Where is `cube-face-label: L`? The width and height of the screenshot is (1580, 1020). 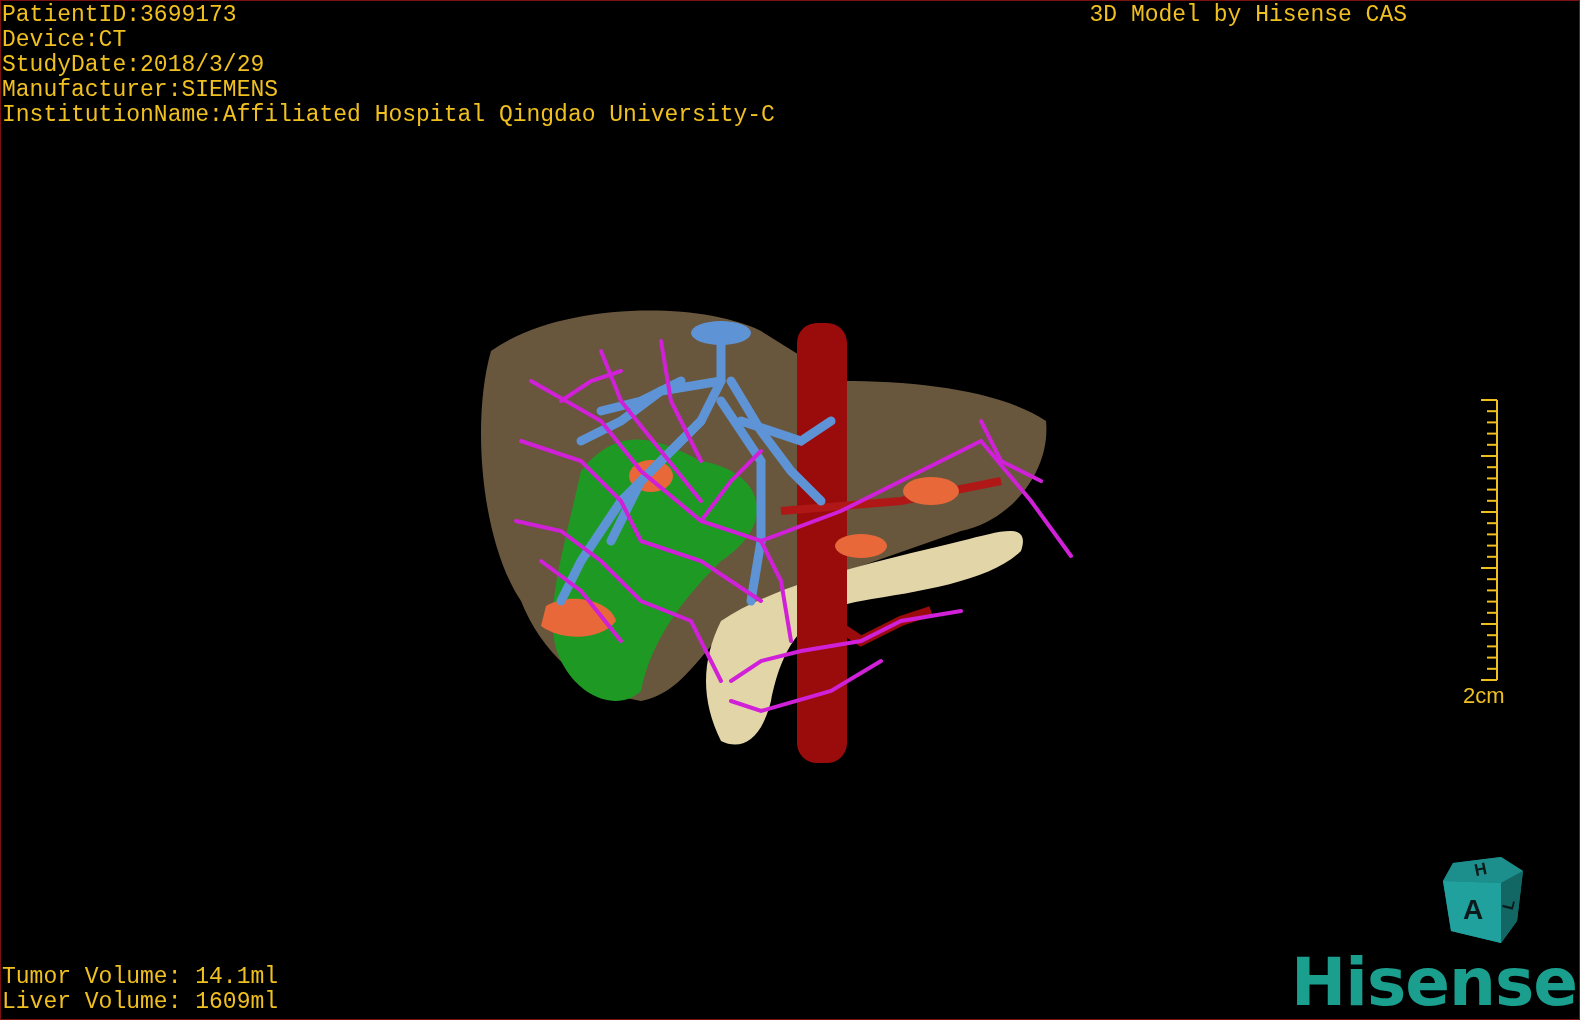 cube-face-label: L is located at coordinates (1509, 904).